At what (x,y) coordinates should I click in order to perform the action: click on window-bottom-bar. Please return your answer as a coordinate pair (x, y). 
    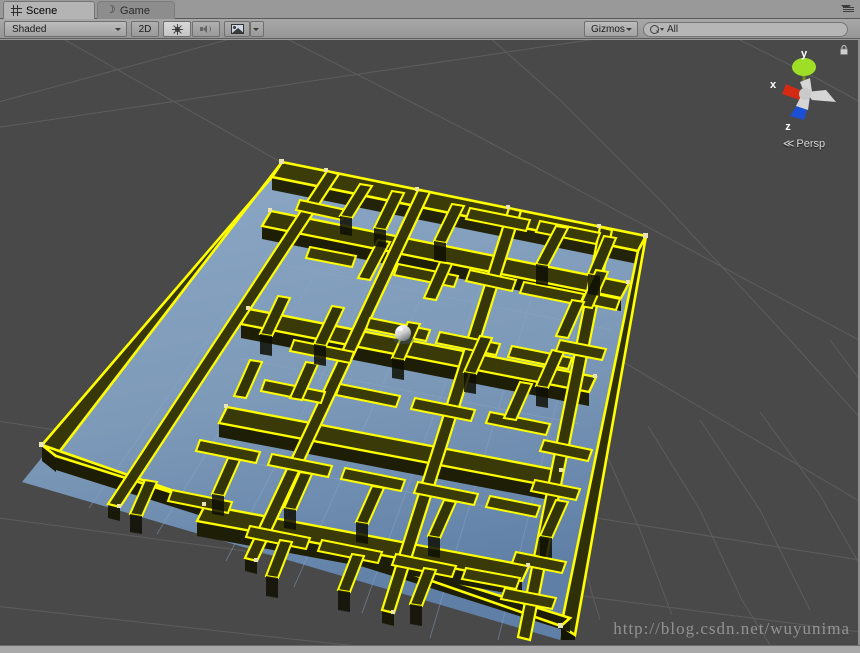
    Looking at the image, I should click on (430, 649).